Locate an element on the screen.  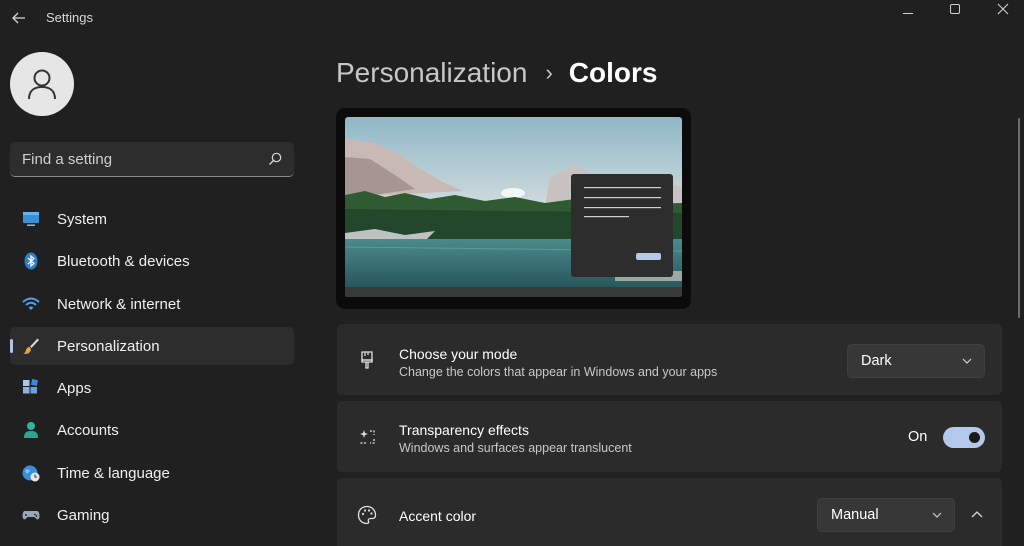
sidebar-item-label: Apps is located at coordinates (74, 389).